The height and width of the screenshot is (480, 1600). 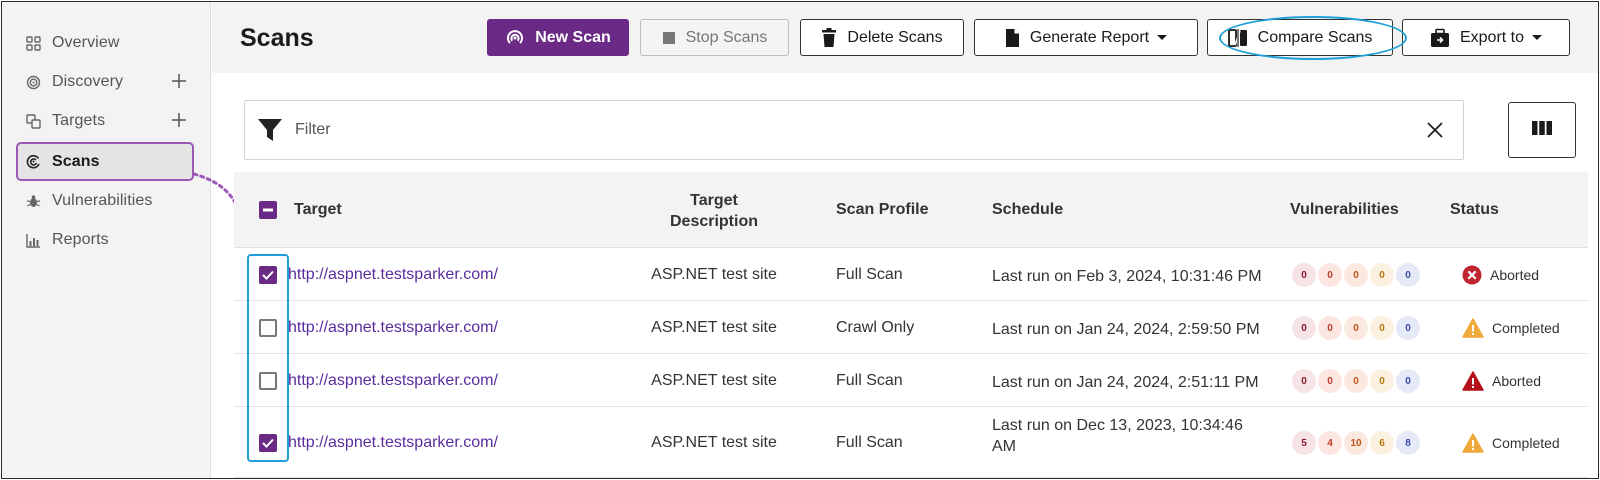 I want to click on column-header-label: Target, so click(x=714, y=200).